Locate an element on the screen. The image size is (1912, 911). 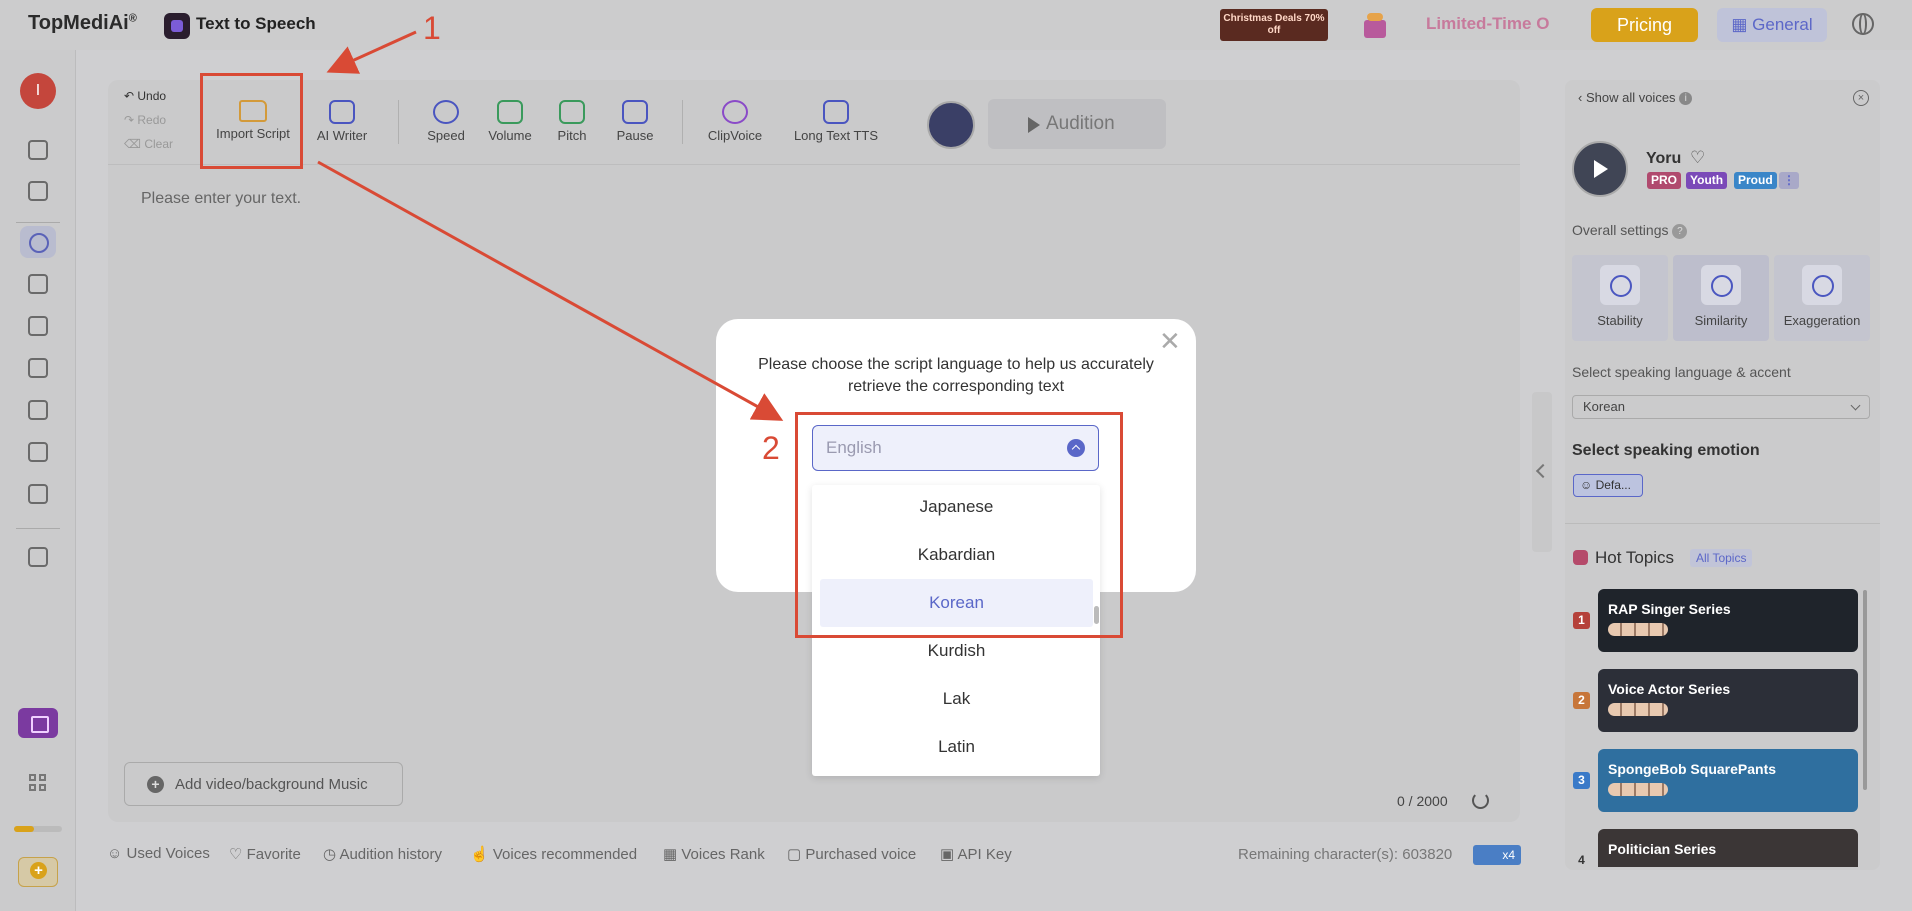
add-background-music-button: Add video/background Music is located at coordinates (263, 784).